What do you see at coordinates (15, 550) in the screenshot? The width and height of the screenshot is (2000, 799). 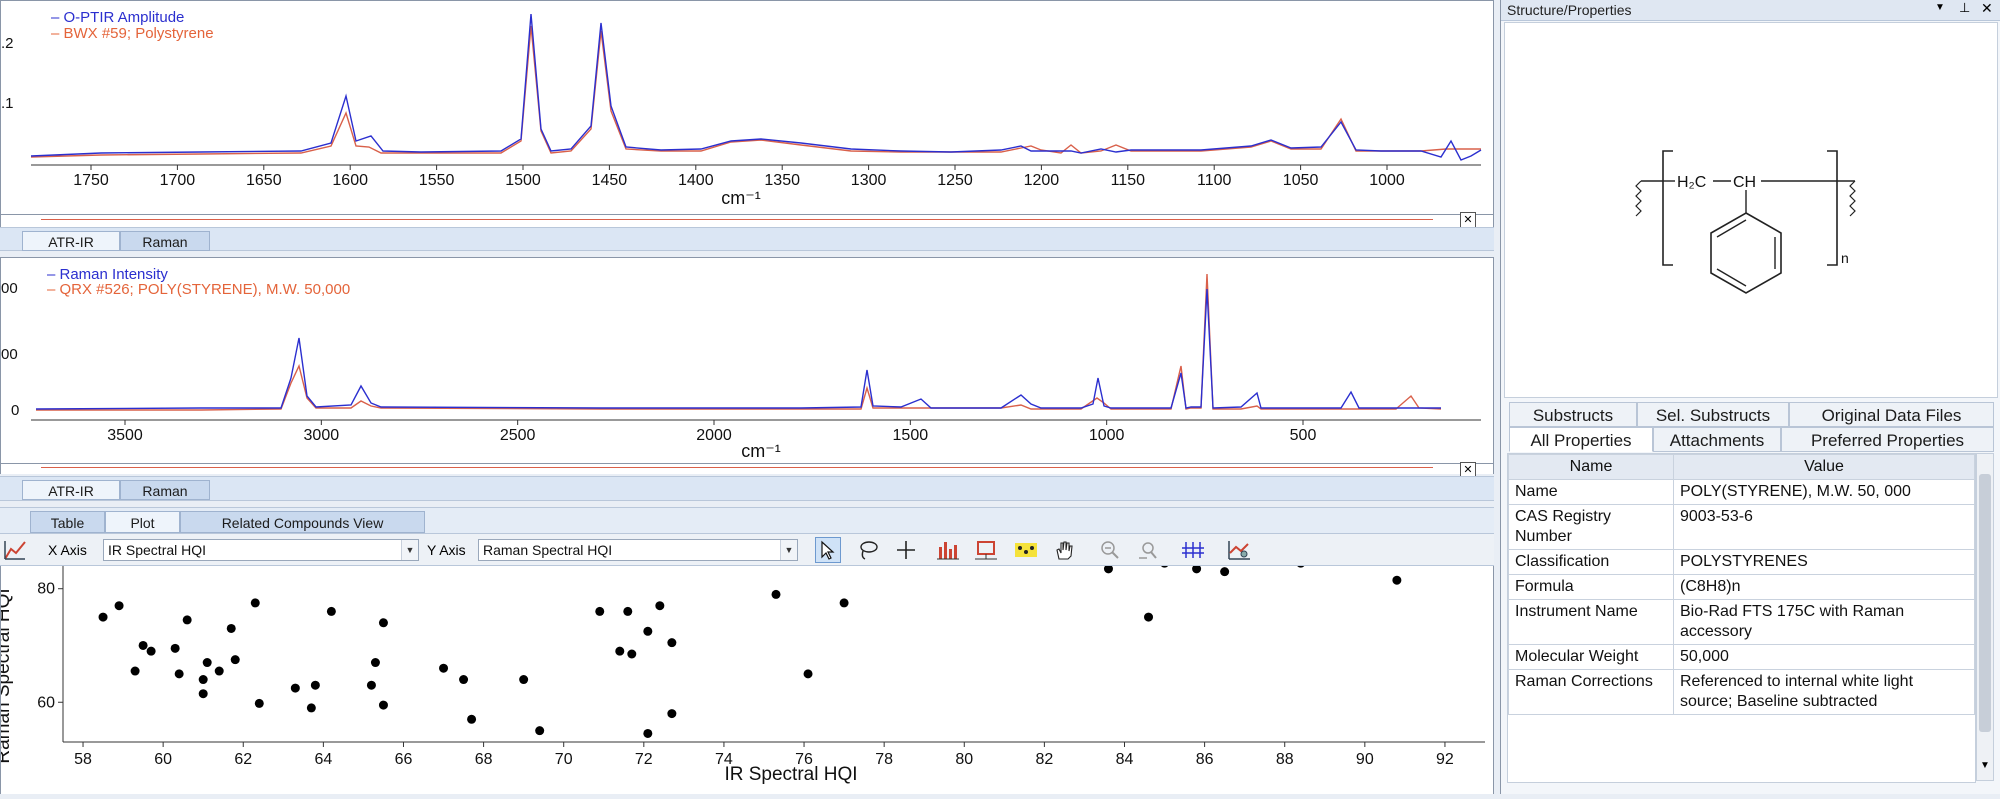 I see `chart-type-icon` at bounding box center [15, 550].